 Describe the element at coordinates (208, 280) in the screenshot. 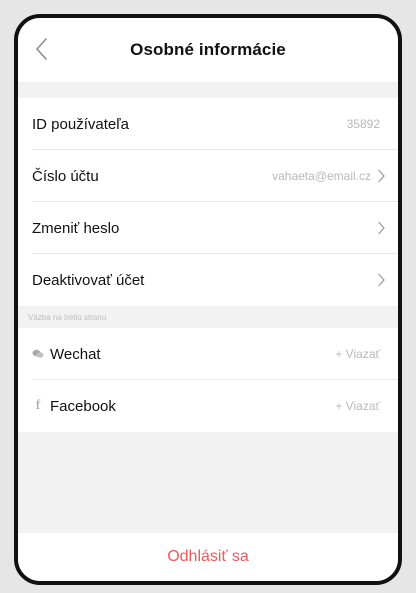

I see `deactivate-account-row: Deaktivovať účet` at that location.